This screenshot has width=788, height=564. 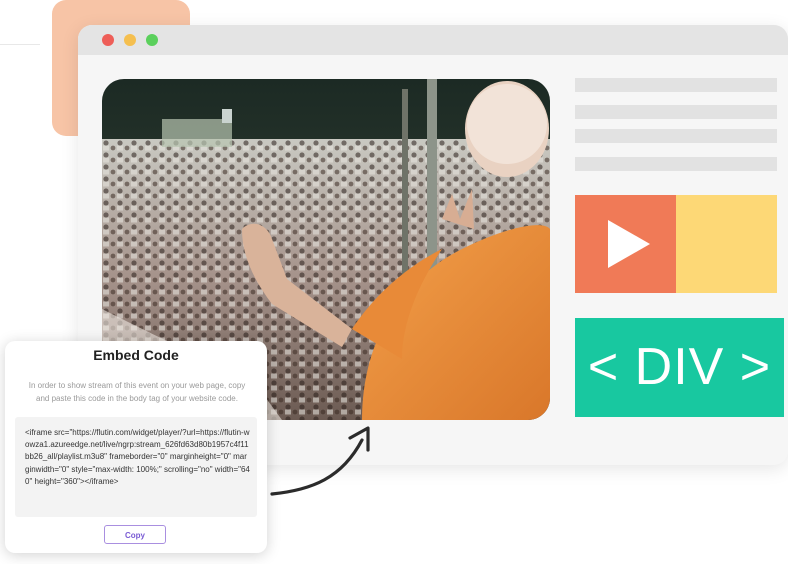 I want to click on player-play-area, so click(x=625, y=244).